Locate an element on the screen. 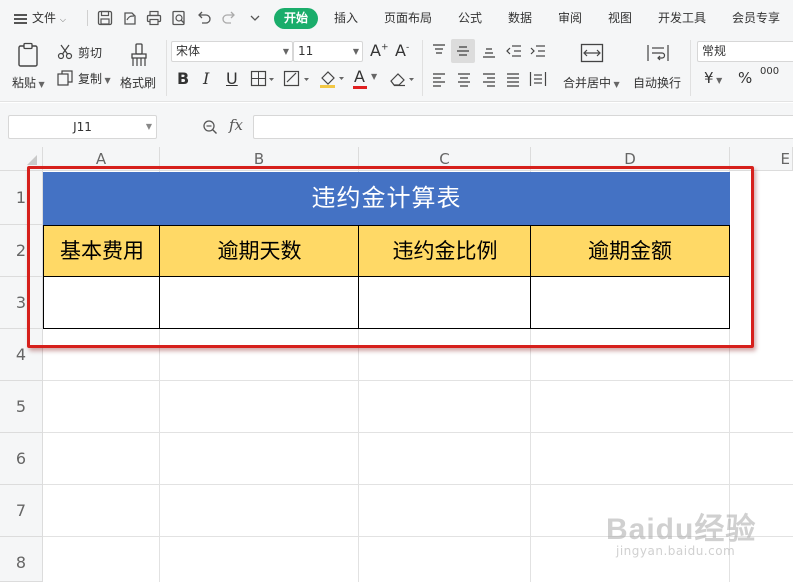  formula-input is located at coordinates (523, 127).